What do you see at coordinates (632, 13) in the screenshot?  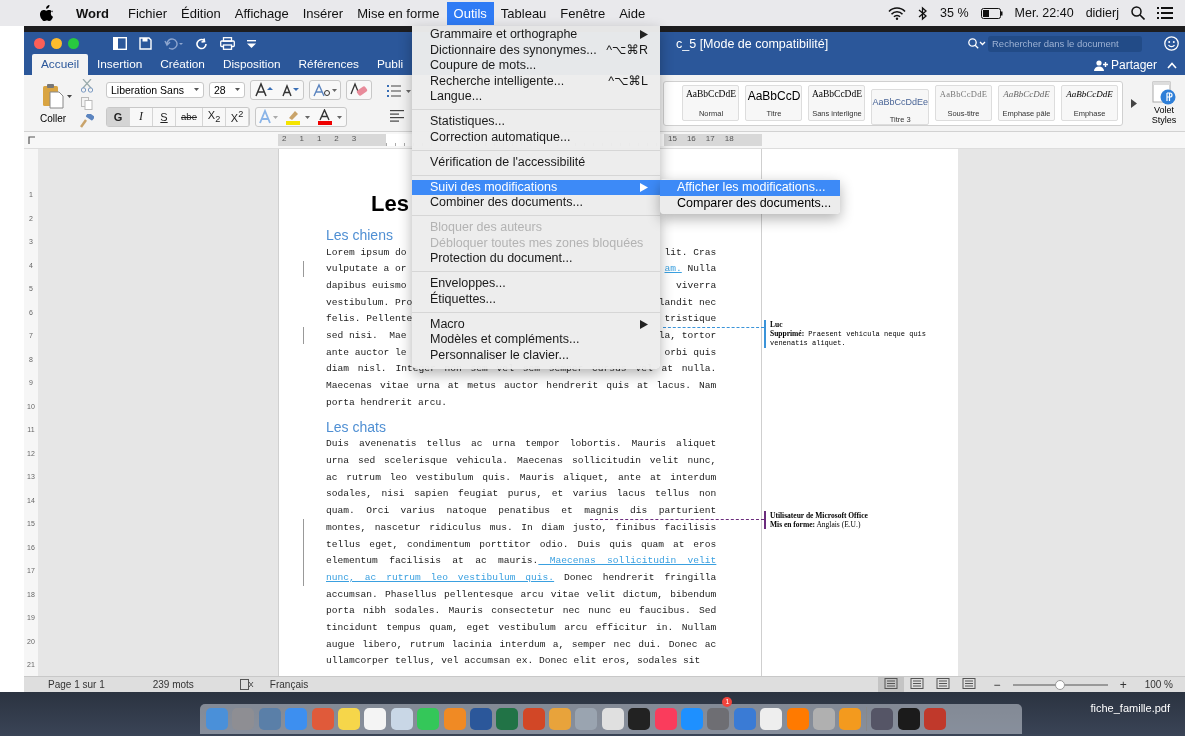 I see `menu-bar-item: Aide` at bounding box center [632, 13].